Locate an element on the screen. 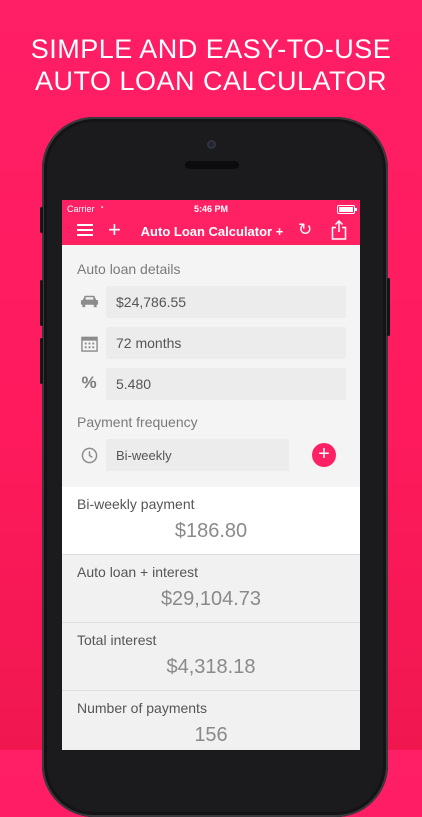  percent-icon: % is located at coordinates (89, 382).